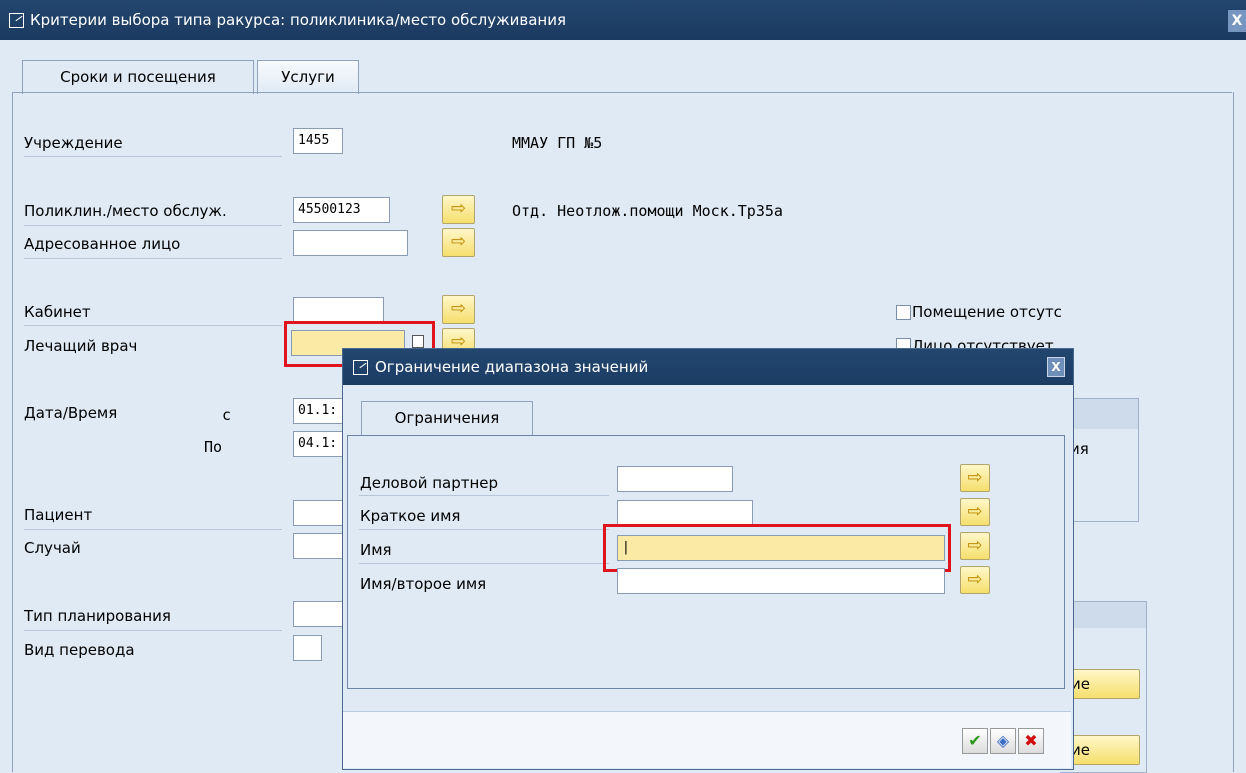 This screenshot has height=773, width=1246. Describe the element at coordinates (1237, 21) in the screenshot. I see `window-close-icon: X` at that location.